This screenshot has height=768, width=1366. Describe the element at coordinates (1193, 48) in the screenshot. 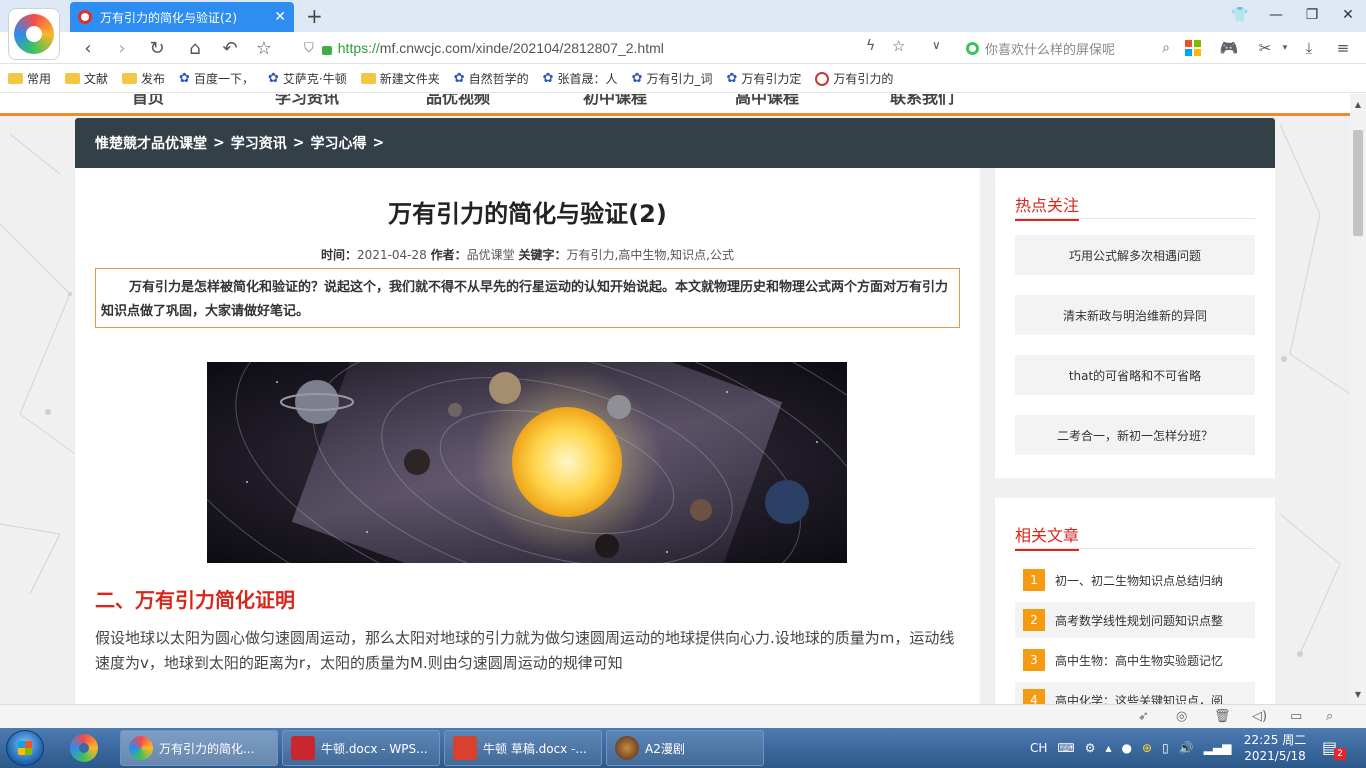

I see `apps-grid-icon` at that location.